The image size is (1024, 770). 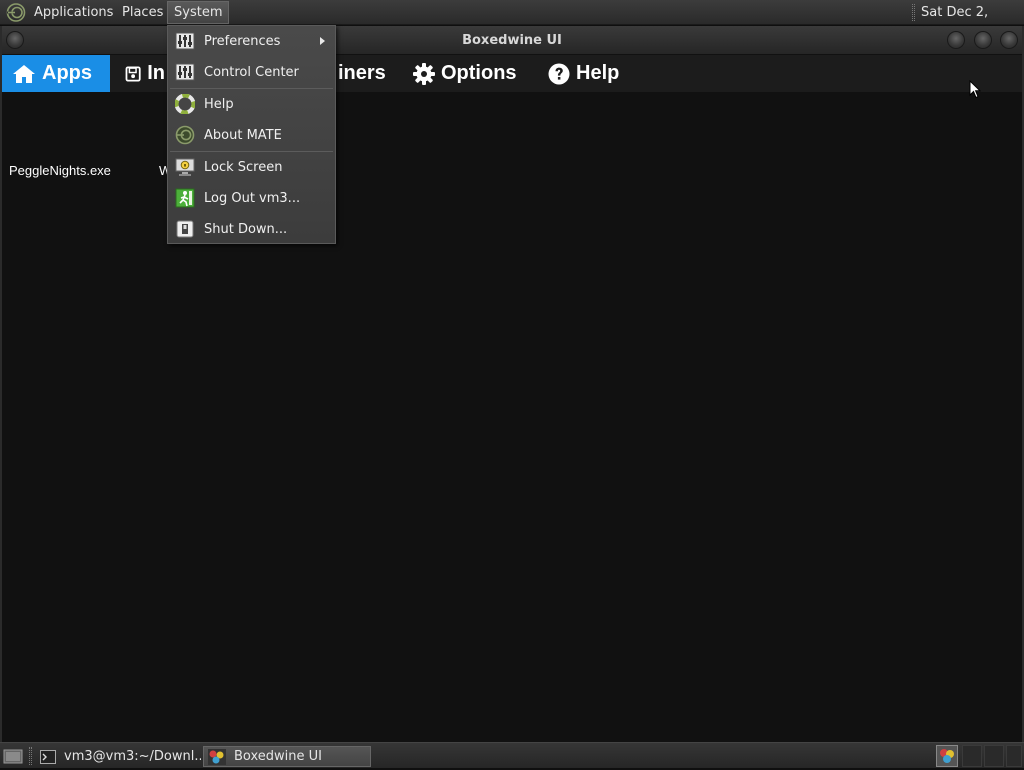 I want to click on log-out-icon, so click(x=185, y=198).